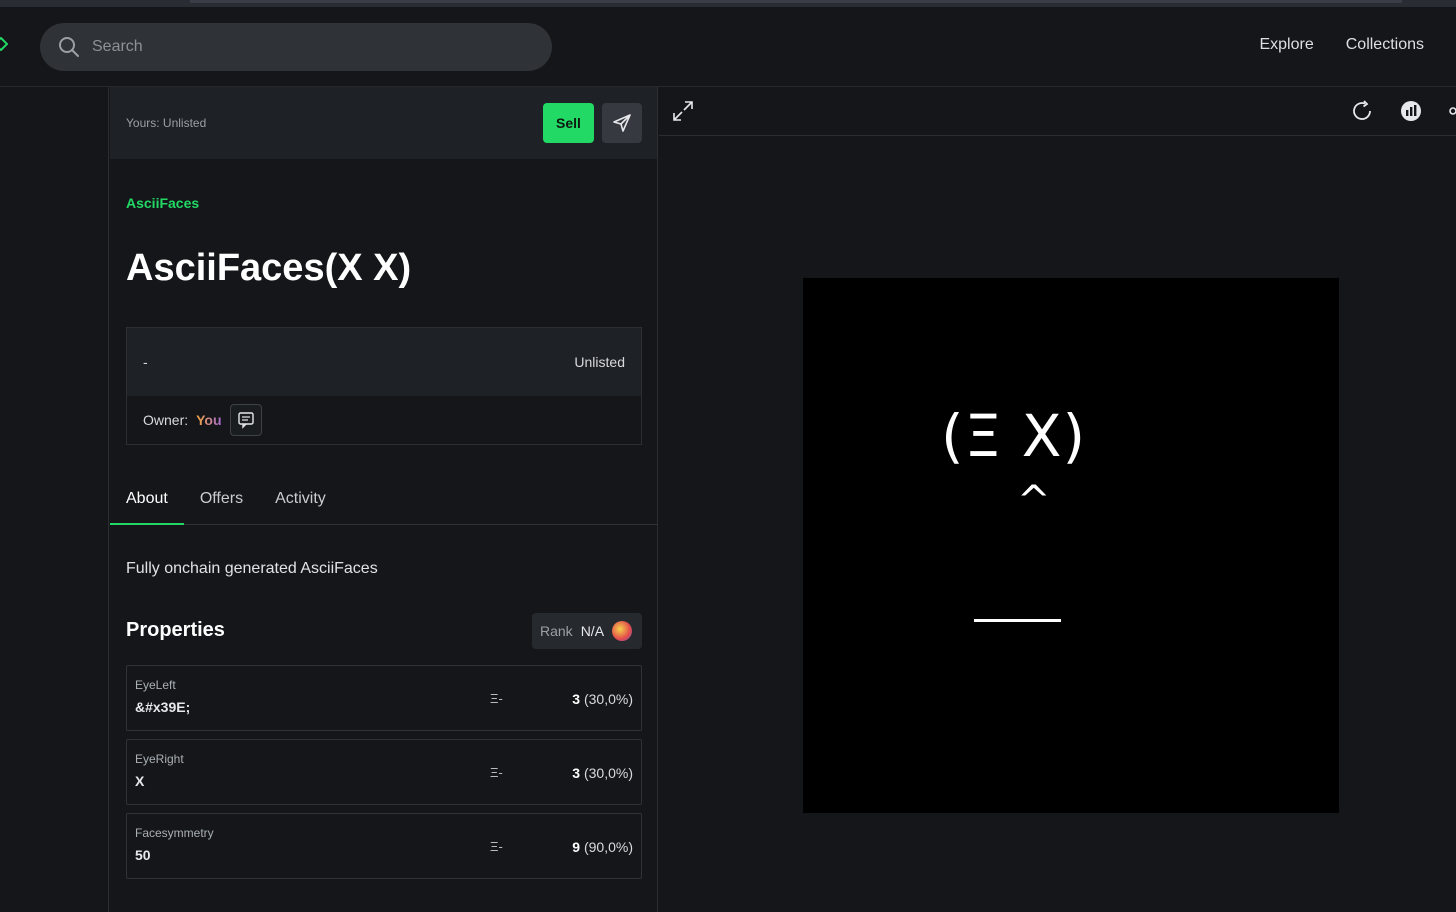 The width and height of the screenshot is (1456, 912). Describe the element at coordinates (163, 707) in the screenshot. I see `property-value: &#x39E;` at that location.